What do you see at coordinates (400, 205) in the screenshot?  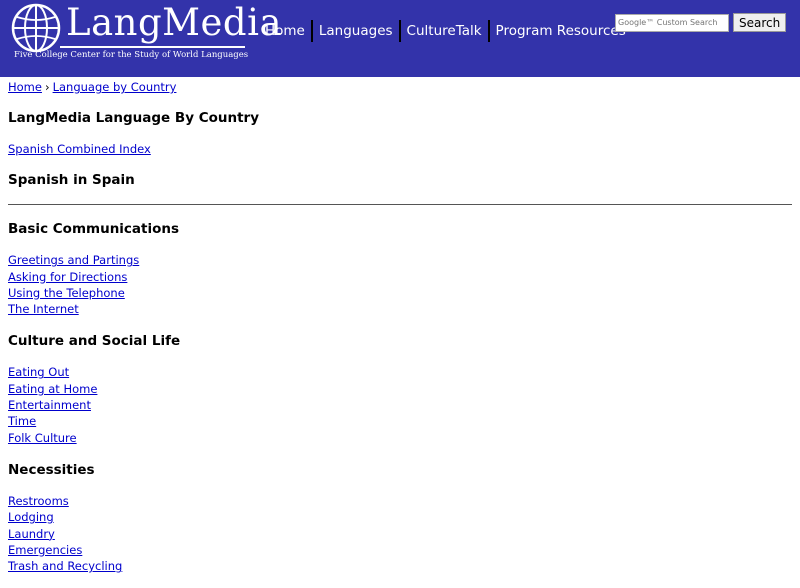 I see `section-divider` at bounding box center [400, 205].